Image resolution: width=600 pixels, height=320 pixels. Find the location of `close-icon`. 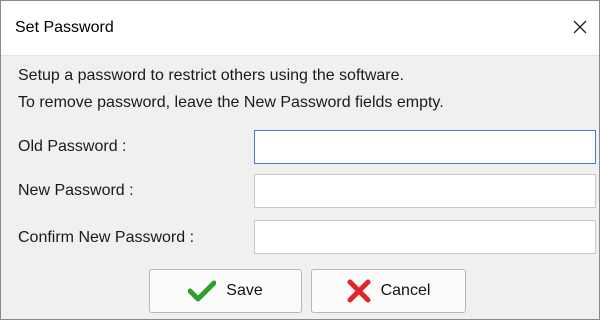

close-icon is located at coordinates (580, 27).